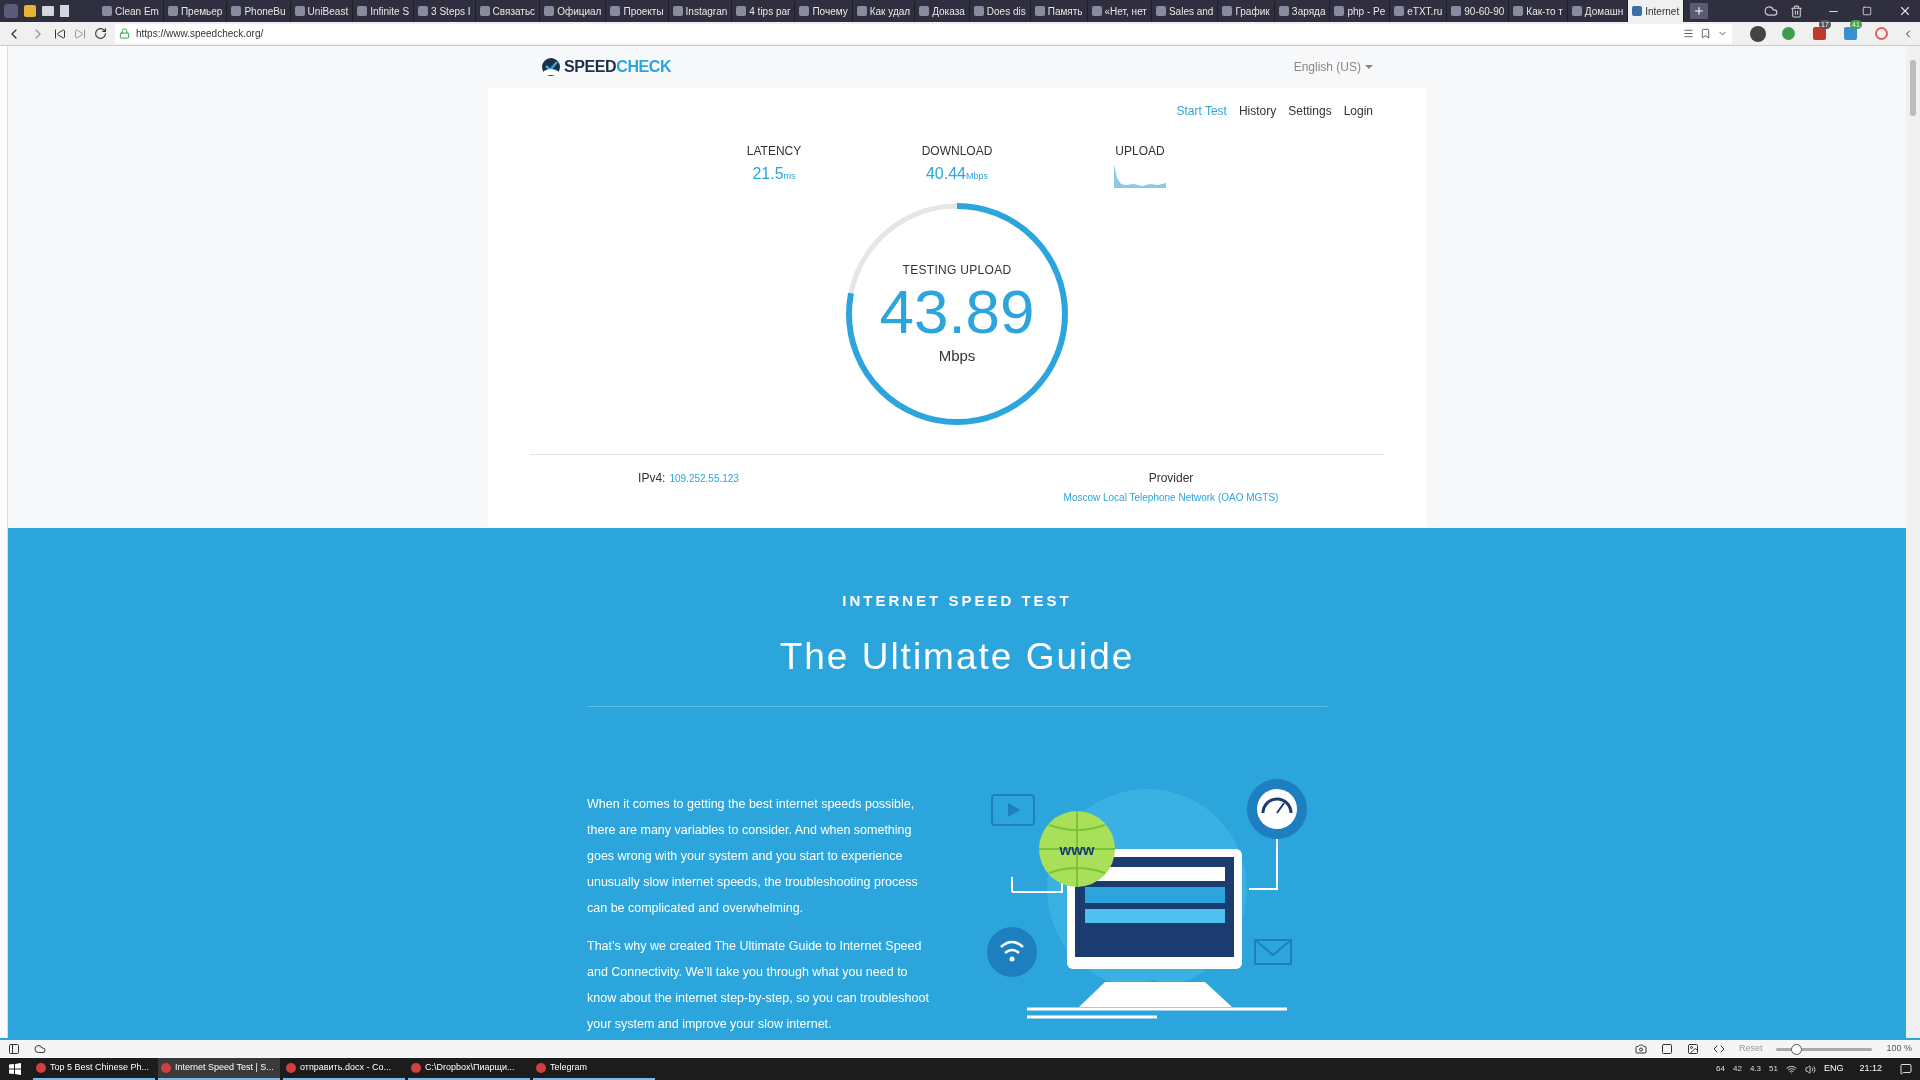  I want to click on reload-icon, so click(100, 33).